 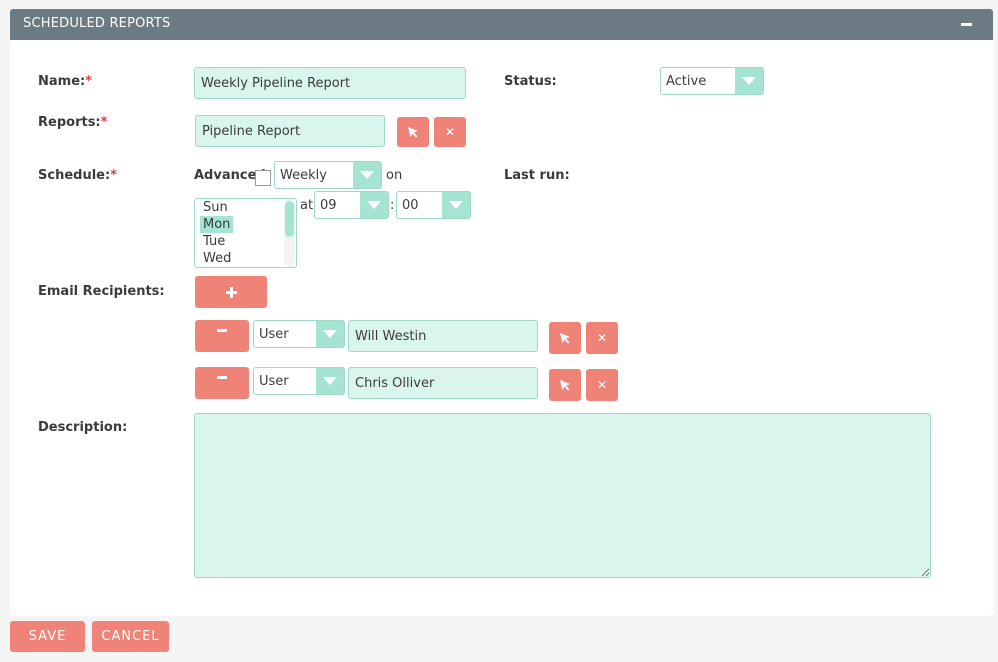 I want to click on frequency-value: Weekly, so click(x=303, y=175).